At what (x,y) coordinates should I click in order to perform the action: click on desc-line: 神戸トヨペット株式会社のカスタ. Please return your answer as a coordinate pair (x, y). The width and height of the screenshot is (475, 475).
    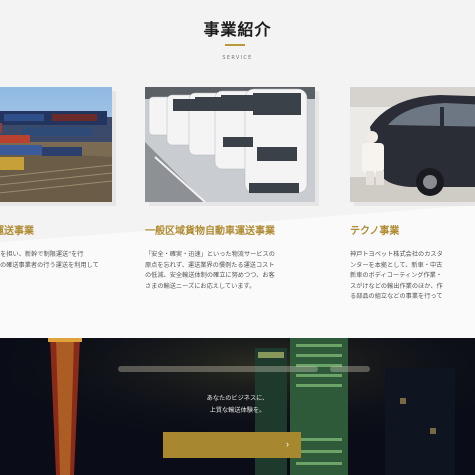
    Looking at the image, I should click on (396, 254).